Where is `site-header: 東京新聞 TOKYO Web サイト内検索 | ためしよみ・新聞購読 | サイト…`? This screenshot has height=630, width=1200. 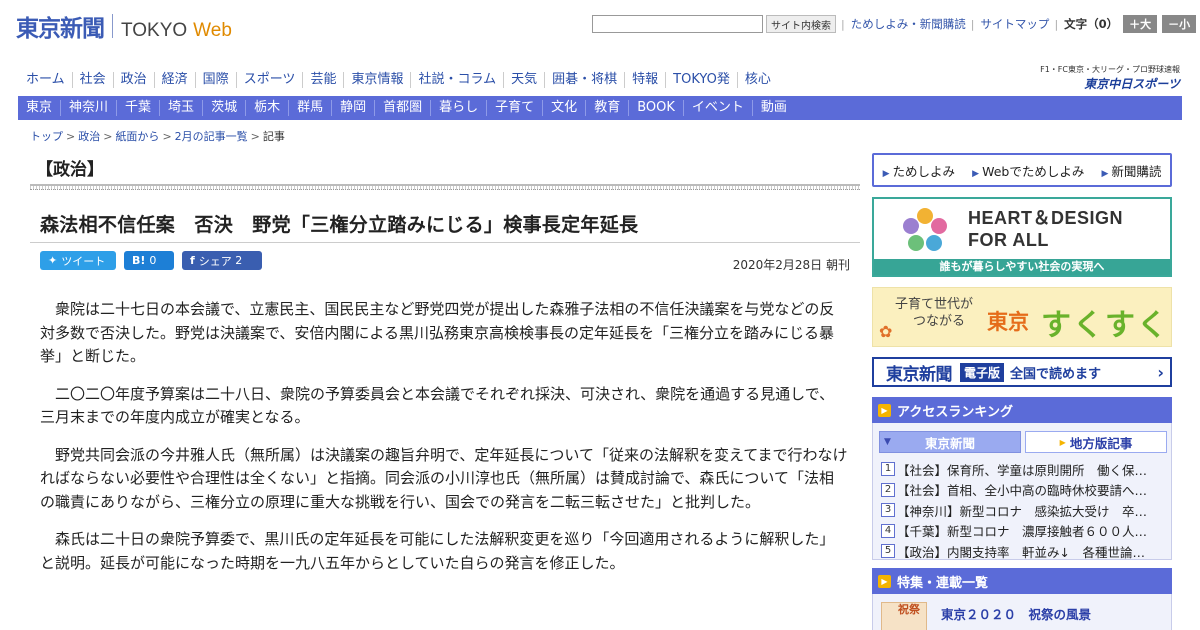
site-header: 東京新聞 TOKYO Web サイト内検索 | ためしよみ・新聞購読 | サイト… is located at coordinates (600, 25).